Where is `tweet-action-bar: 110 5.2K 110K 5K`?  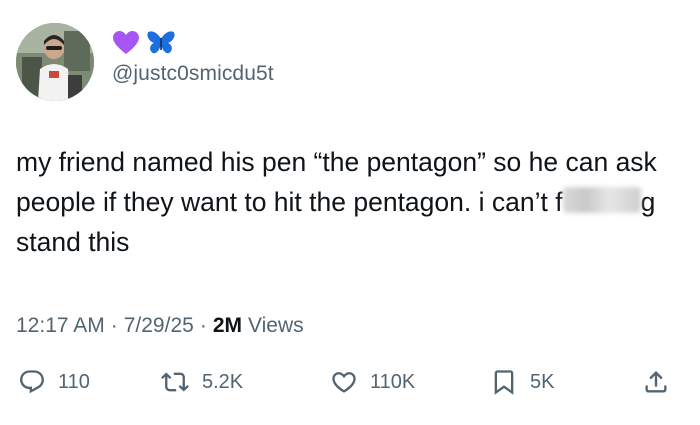
tweet-action-bar: 110 5.2K 110K 5K is located at coordinates (350, 388).